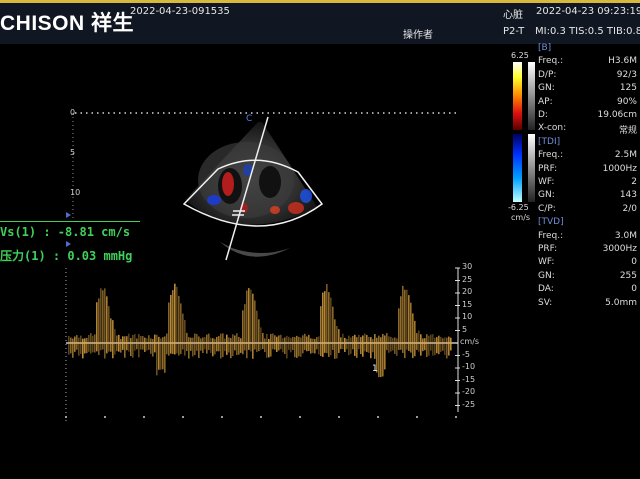 This screenshot has width=640, height=479. Describe the element at coordinates (469, 379) in the screenshot. I see `doppler-tick-label: -15` at that location.